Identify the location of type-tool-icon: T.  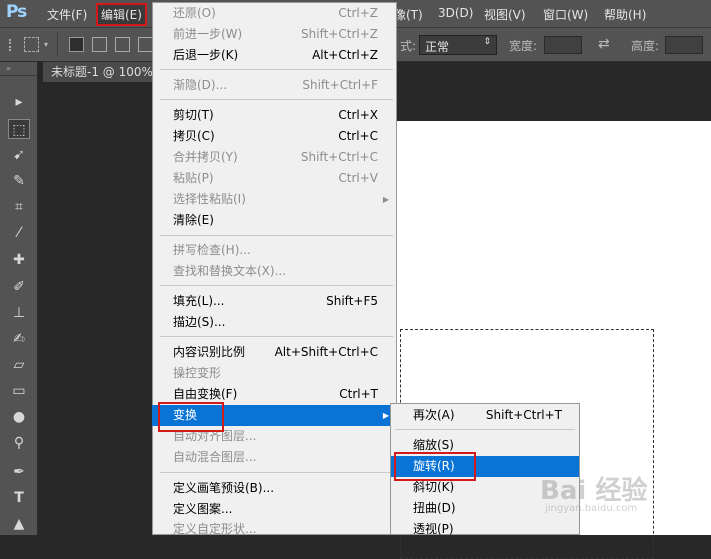
(19, 498).